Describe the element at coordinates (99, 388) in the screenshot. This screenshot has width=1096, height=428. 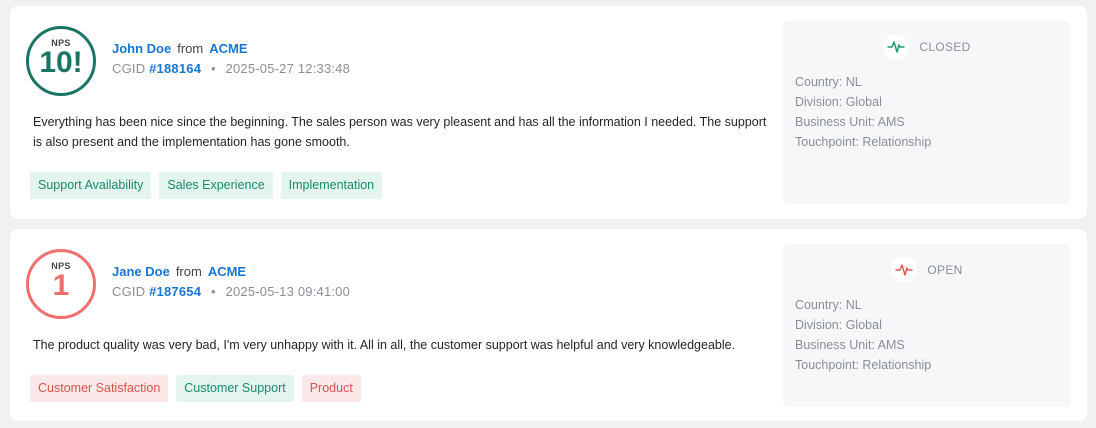
I see `tag: Customer Satisfaction` at that location.